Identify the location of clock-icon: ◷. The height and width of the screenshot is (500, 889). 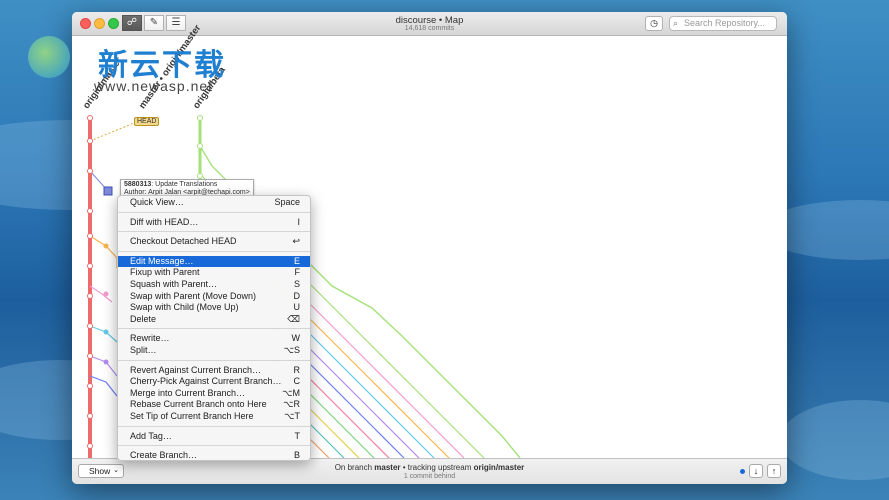
(654, 23).